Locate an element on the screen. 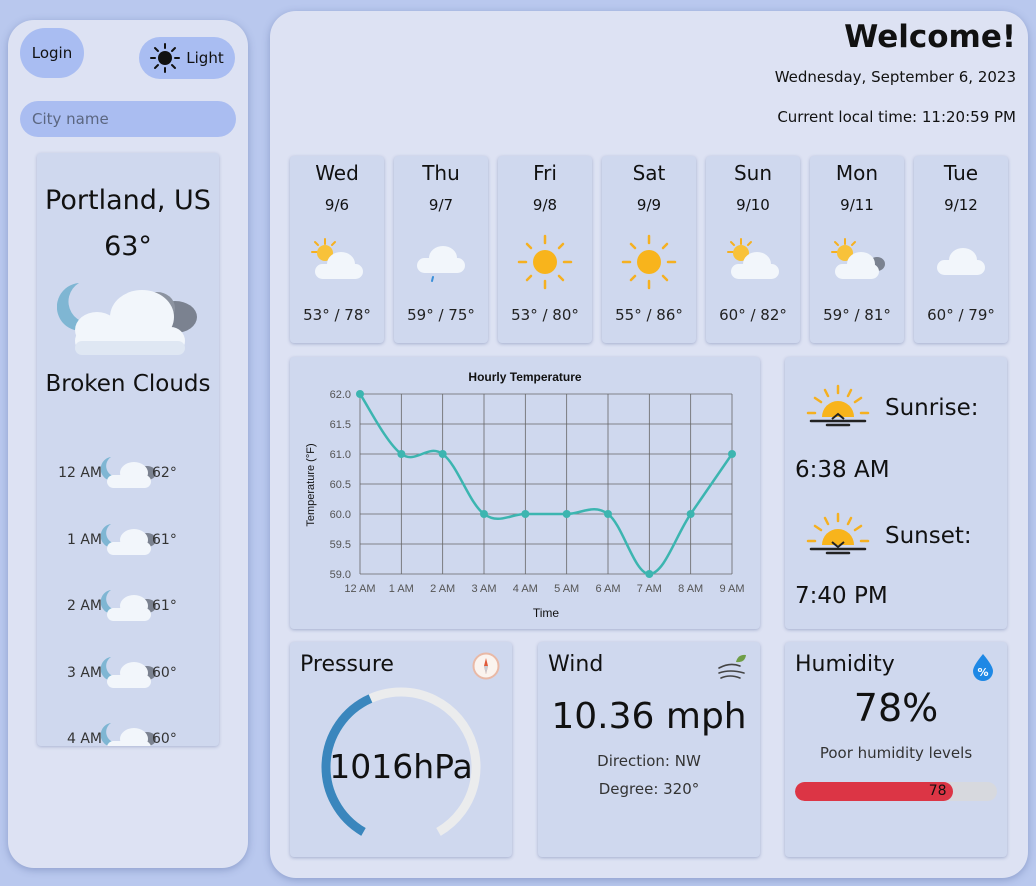 The height and width of the screenshot is (886, 1036). y-tick-label: 62.0 is located at coordinates (340, 395).